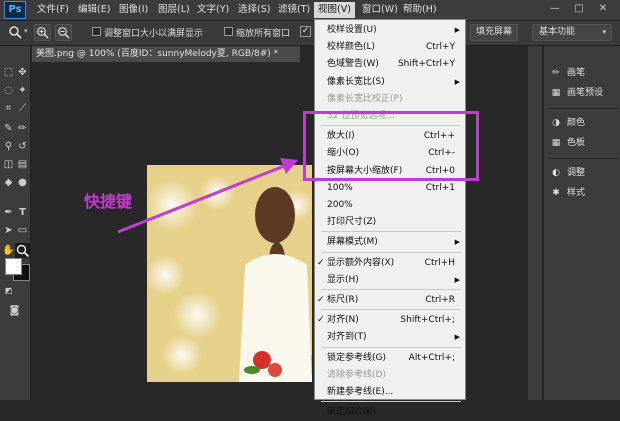  I want to click on panel-swatches: ▦ 色板, so click(567, 143).